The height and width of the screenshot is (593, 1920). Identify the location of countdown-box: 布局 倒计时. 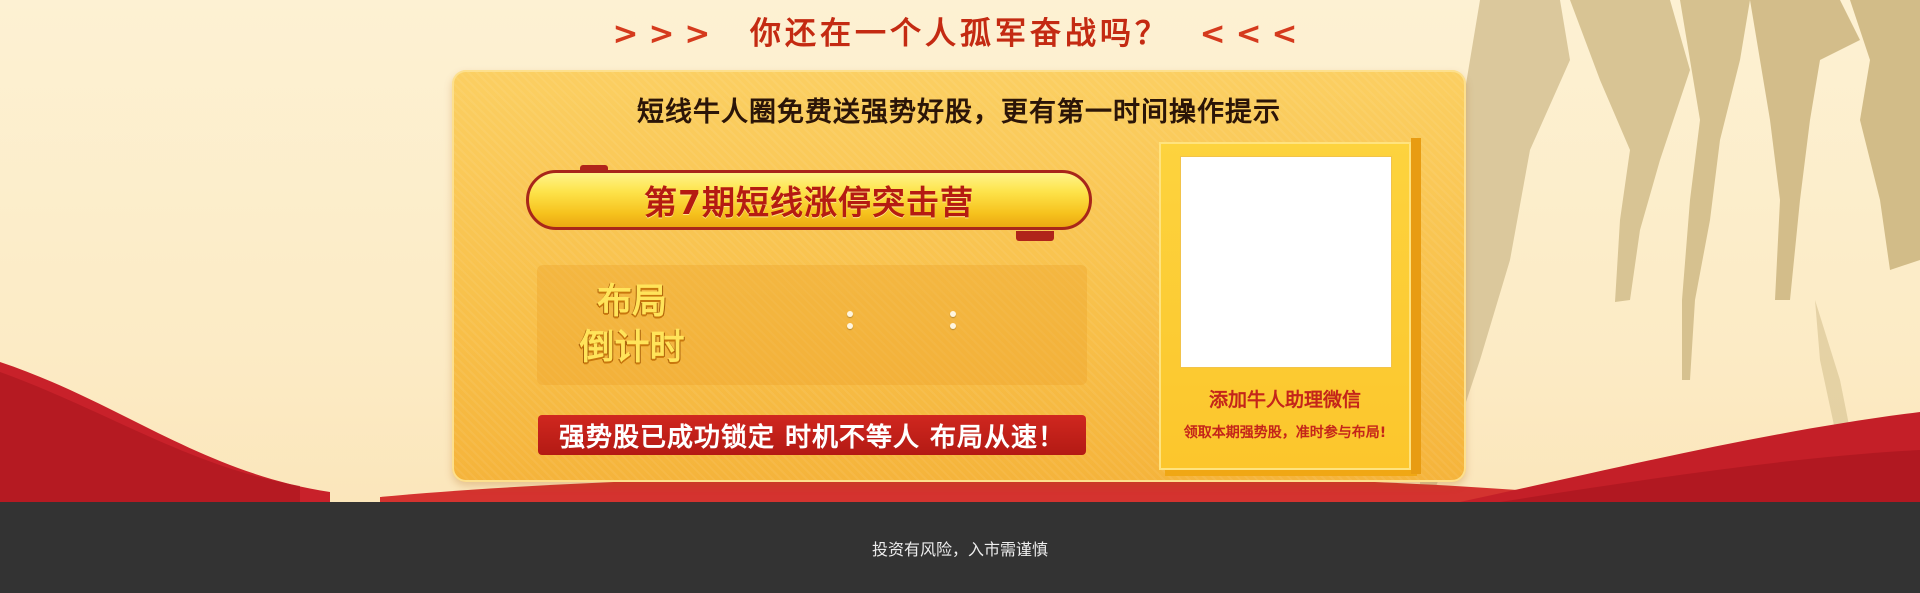
(812, 325).